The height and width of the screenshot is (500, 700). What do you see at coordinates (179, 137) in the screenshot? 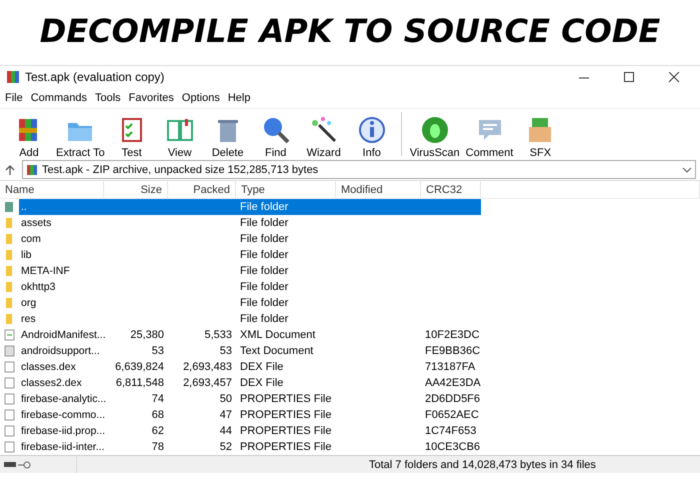
I see `toolbar-button: View` at bounding box center [179, 137].